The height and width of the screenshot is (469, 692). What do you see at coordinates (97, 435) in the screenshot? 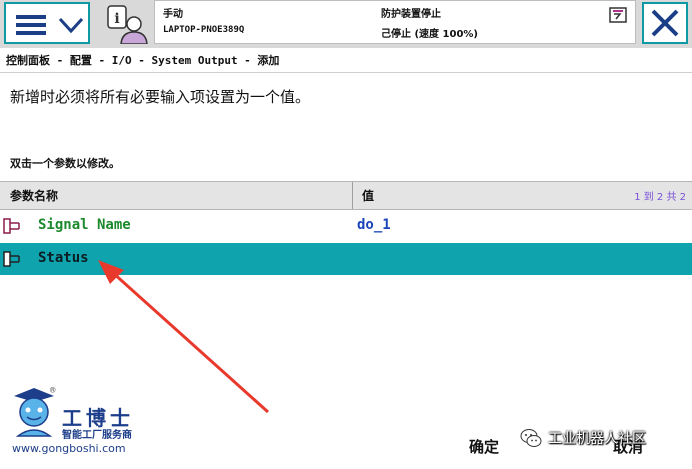
I see `watermark-slogan: 智能工厂服务商` at bounding box center [97, 435].